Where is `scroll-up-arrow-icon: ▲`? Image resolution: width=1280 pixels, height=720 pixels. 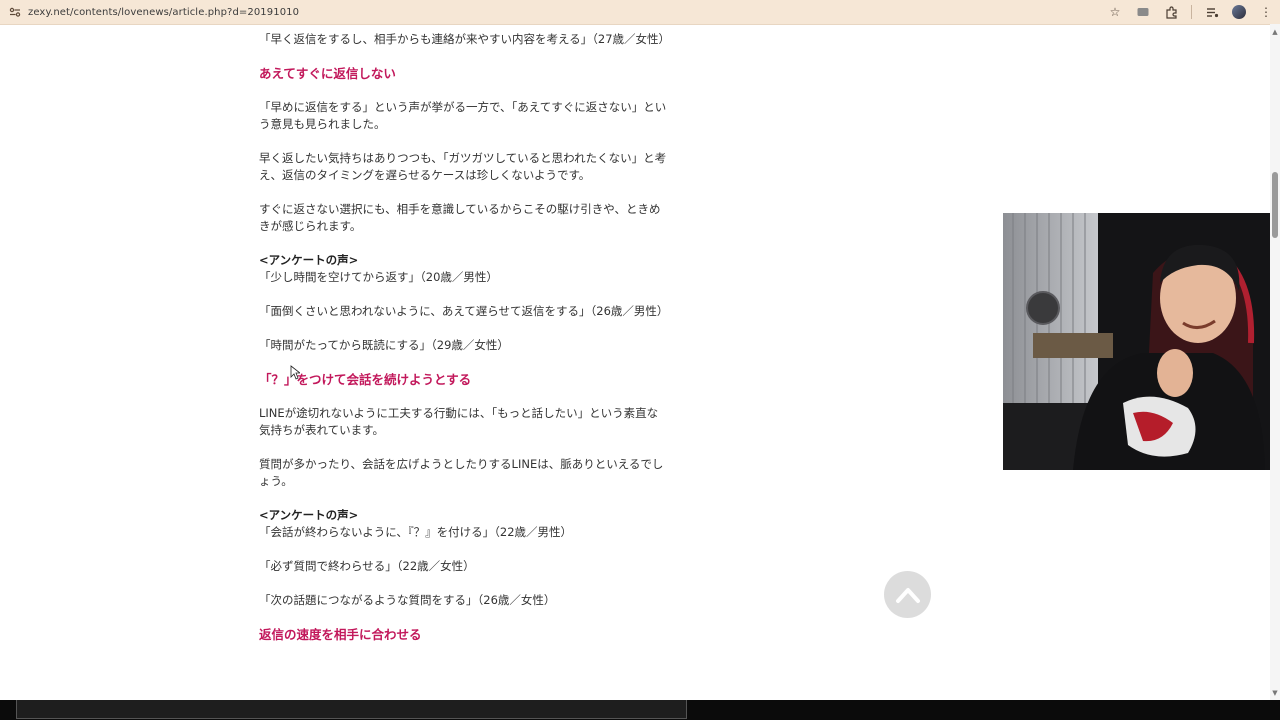
scroll-up-arrow-icon: ▲ is located at coordinates (1275, 32).